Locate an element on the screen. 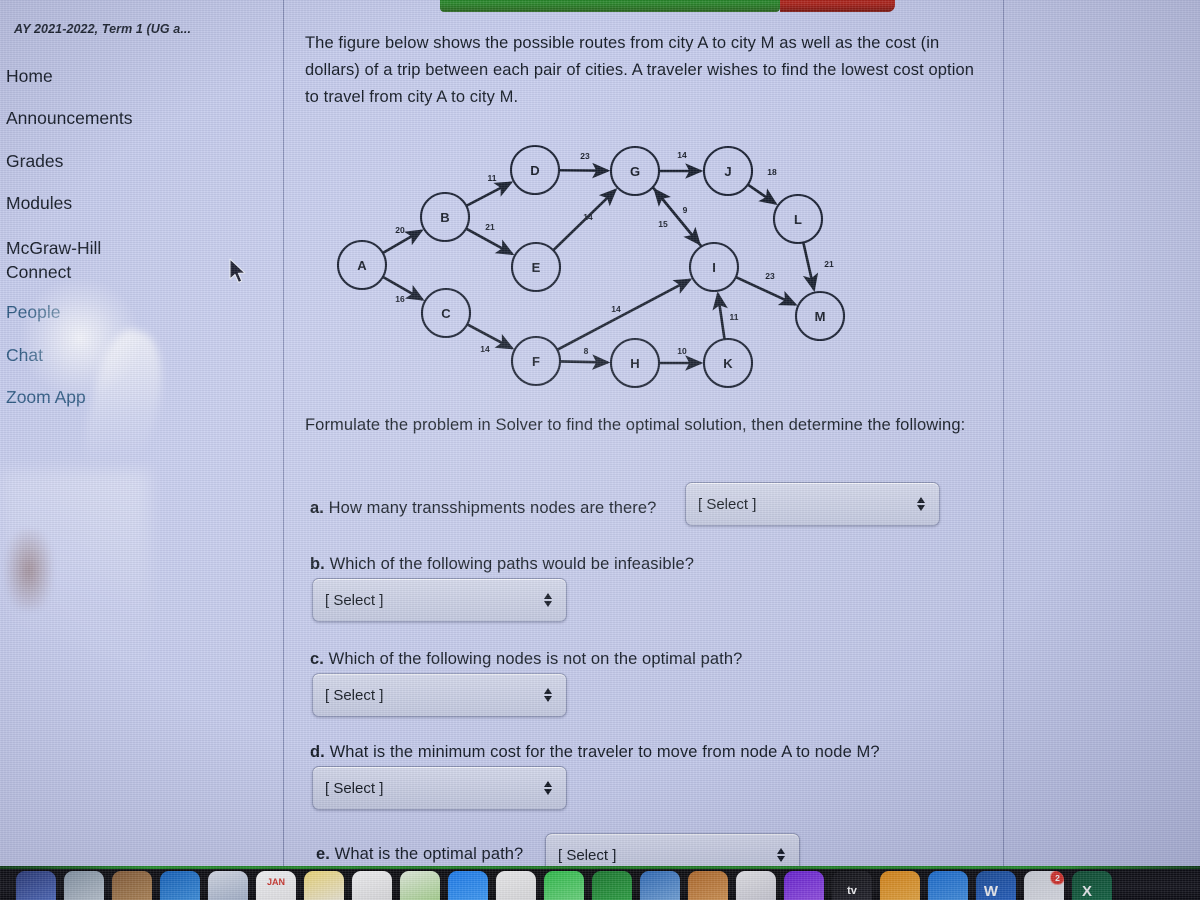 This screenshot has width=1200, height=900. diagram-node-K: K is located at coordinates (728, 363).